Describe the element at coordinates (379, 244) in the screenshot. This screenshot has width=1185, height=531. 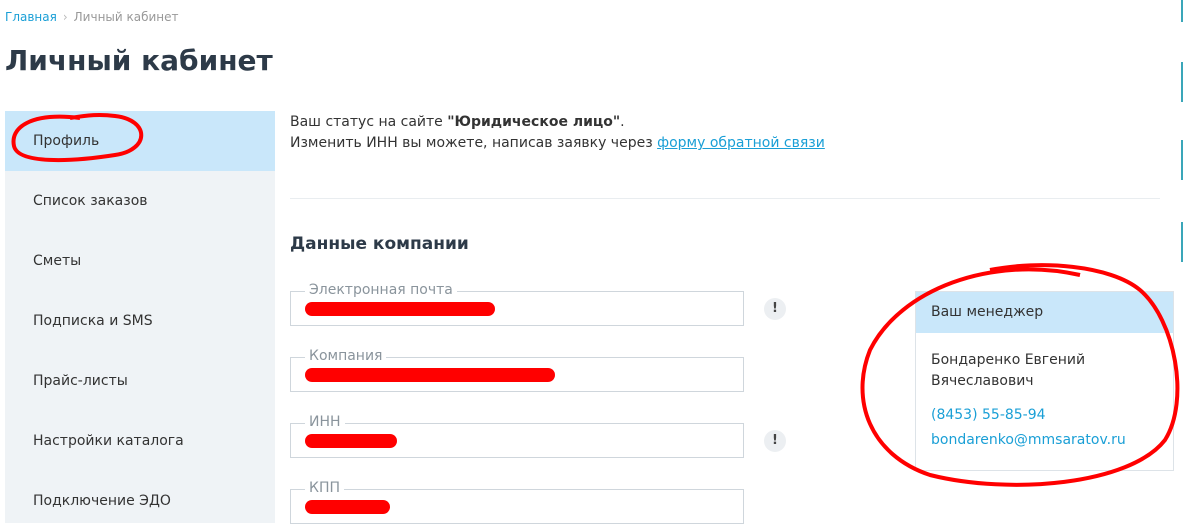
I see `section-title: Данные компании` at that location.